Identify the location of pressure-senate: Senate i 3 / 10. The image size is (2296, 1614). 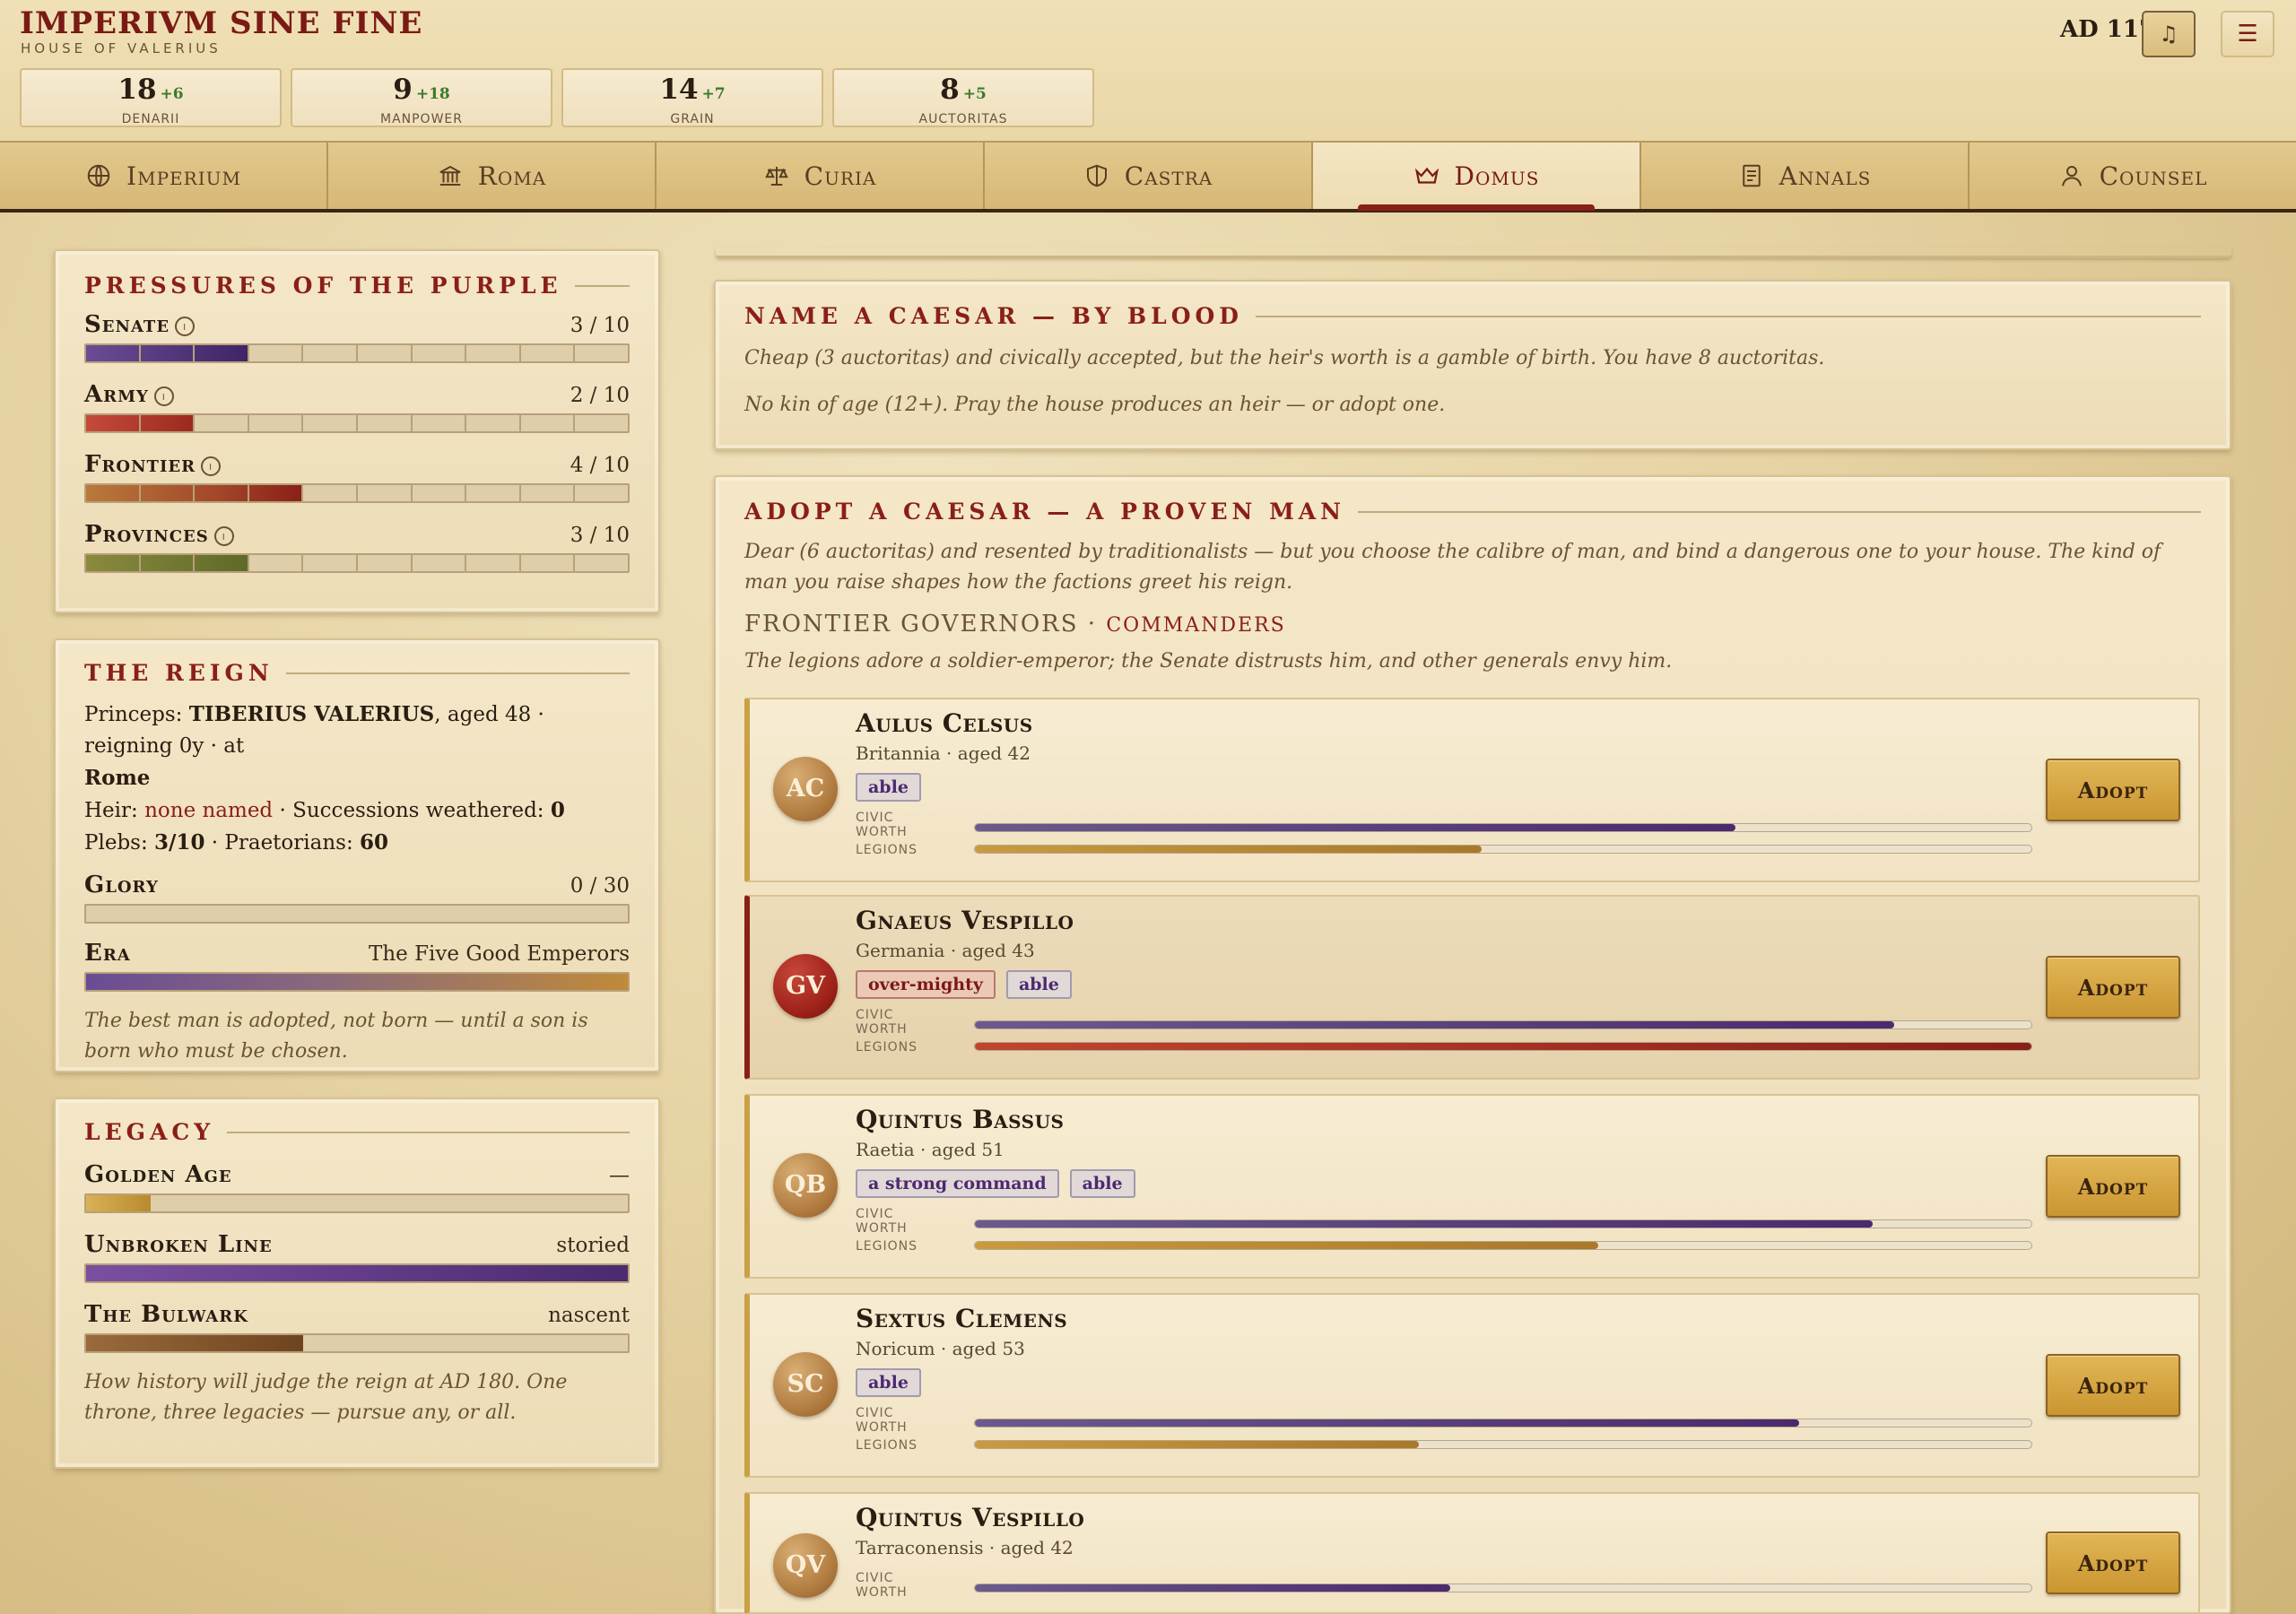
(357, 337).